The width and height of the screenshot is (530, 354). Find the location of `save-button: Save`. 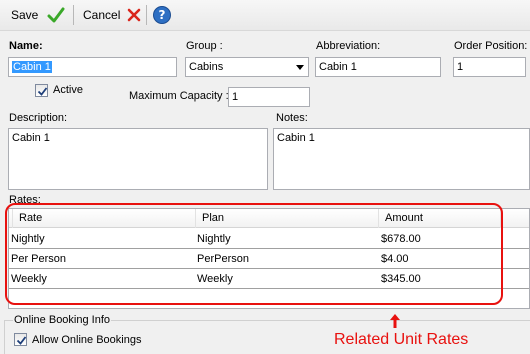

save-button: Save is located at coordinates (38, 15).